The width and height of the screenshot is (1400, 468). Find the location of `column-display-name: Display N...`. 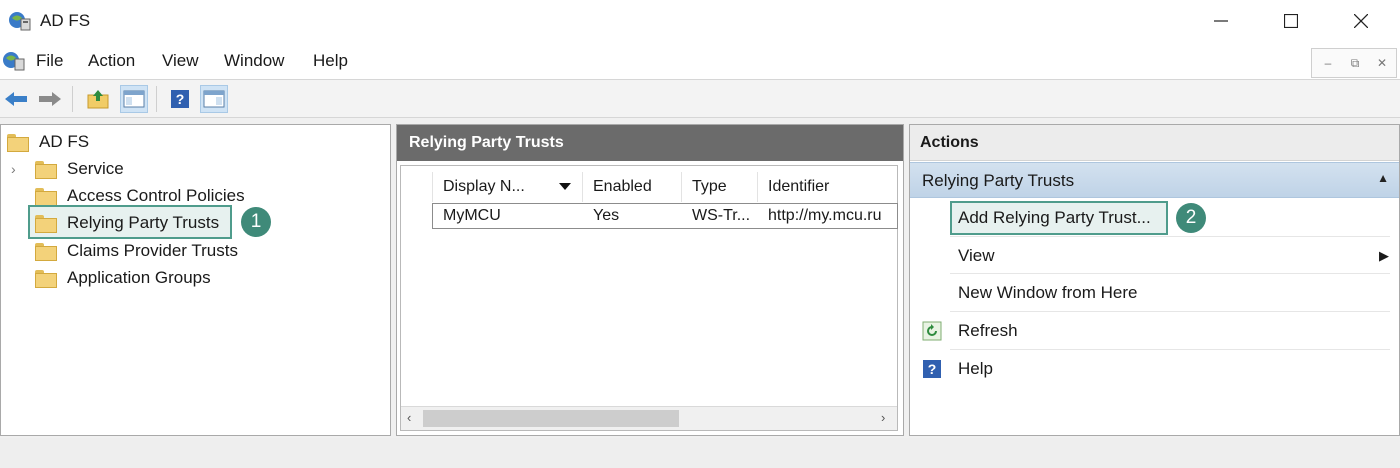

column-display-name: Display N... is located at coordinates (507, 187).